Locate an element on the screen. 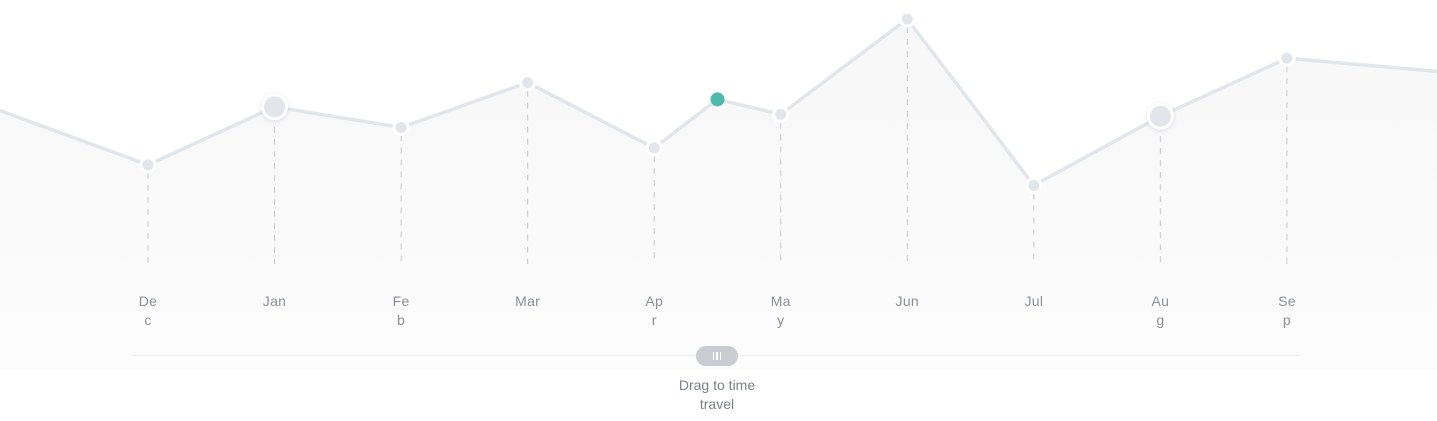 Image resolution: width=1437 pixels, height=421 pixels. x-tick-label-mar: Mar is located at coordinates (528, 301).